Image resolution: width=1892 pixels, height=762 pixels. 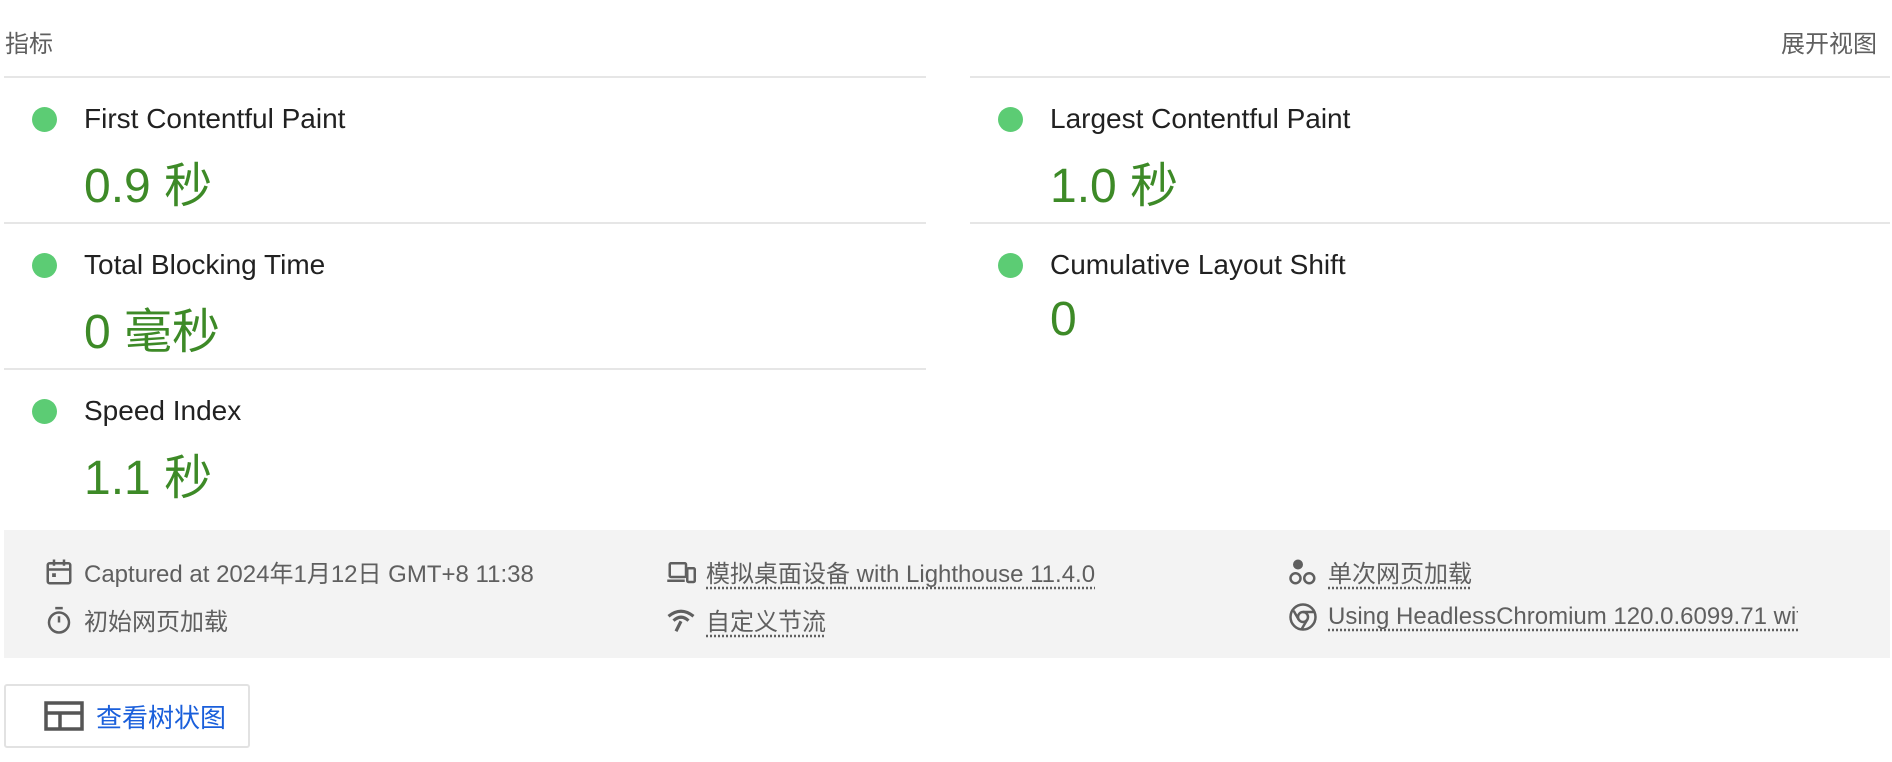 I want to click on view-treemap-button: 查看树状图, so click(x=127, y=716).